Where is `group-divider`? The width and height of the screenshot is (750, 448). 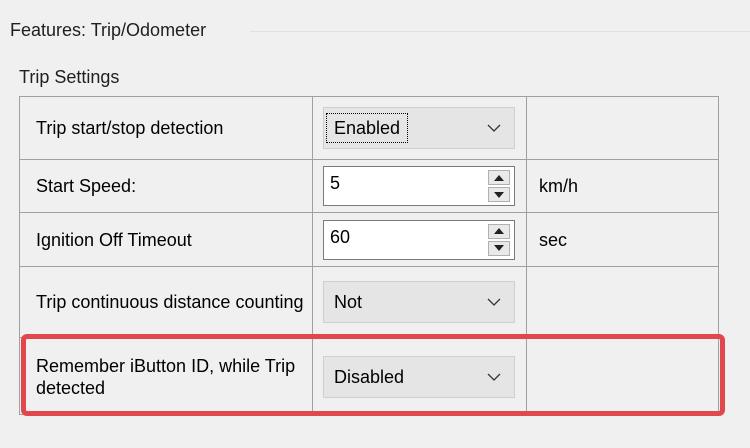 group-divider is located at coordinates (500, 31).